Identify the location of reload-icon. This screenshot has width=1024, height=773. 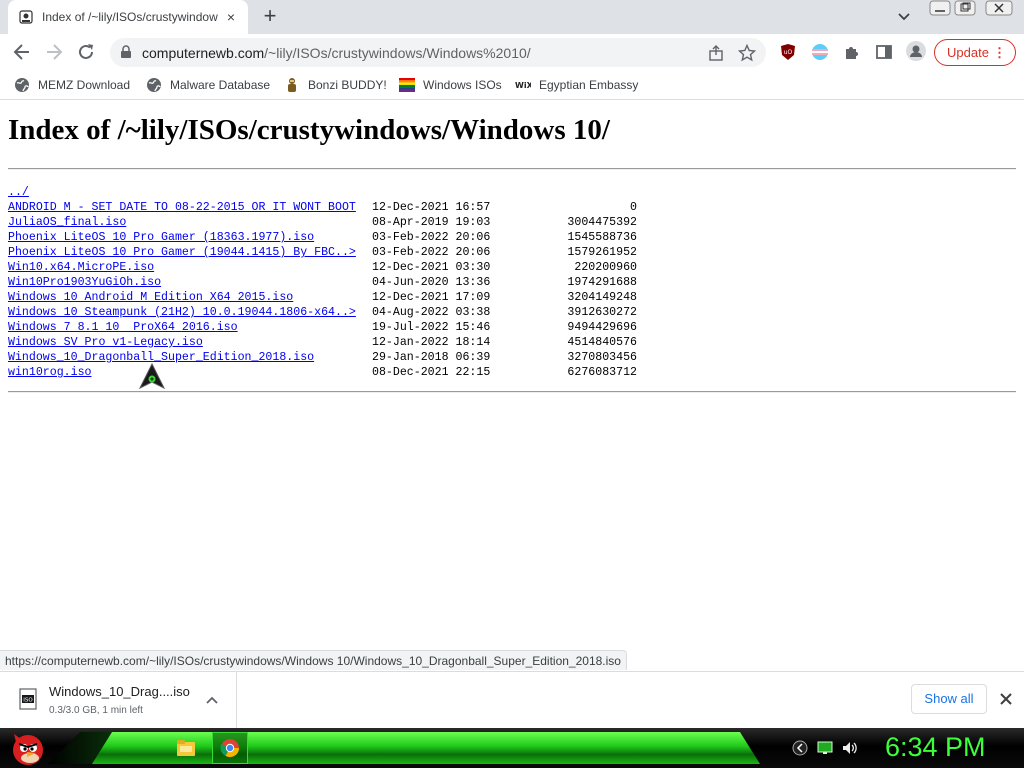
(86, 52).